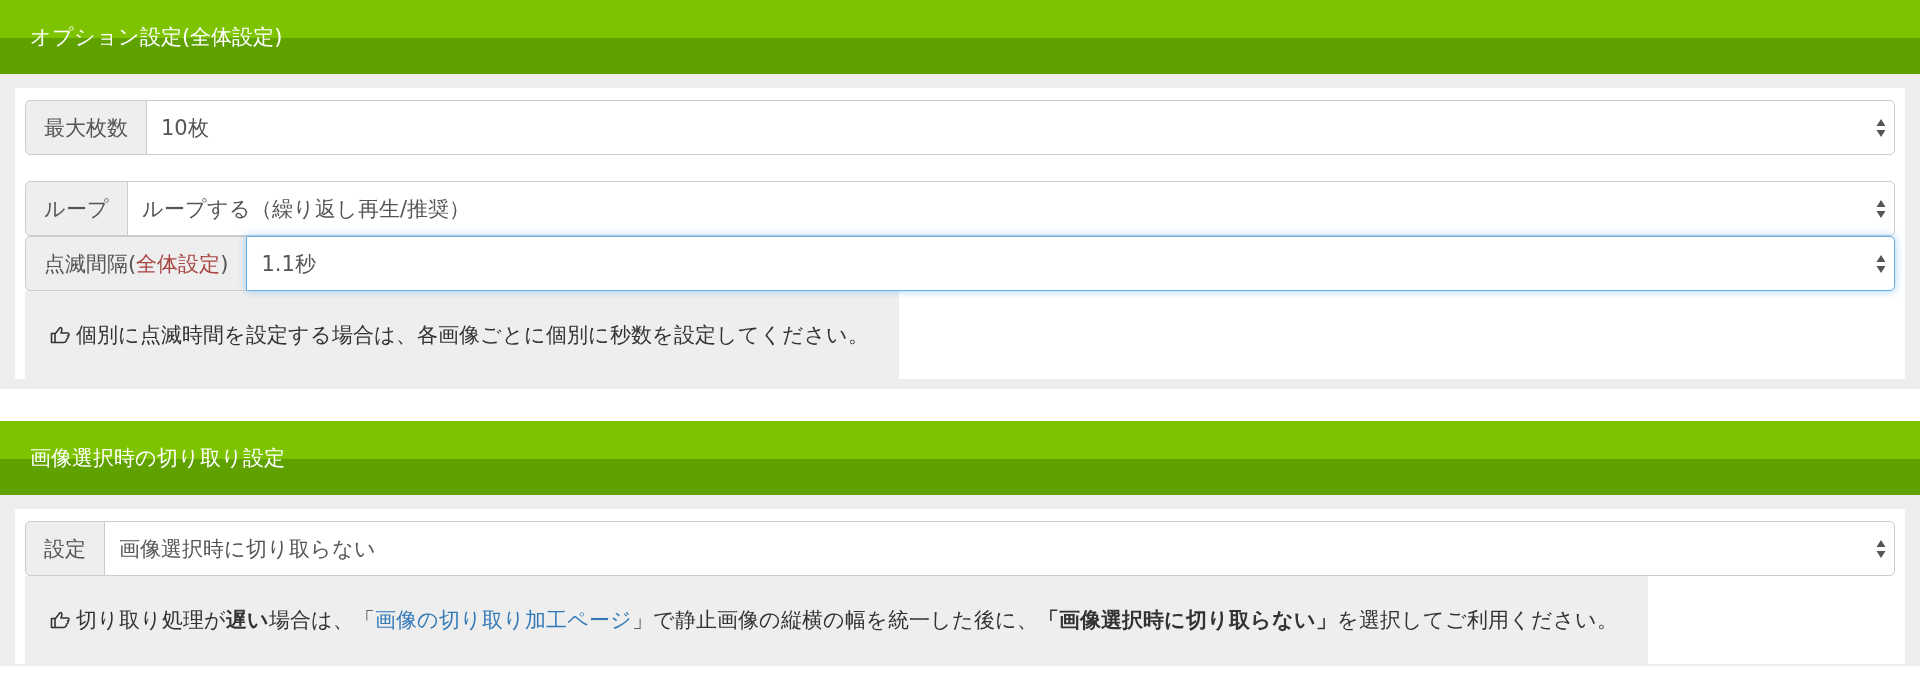 The width and height of the screenshot is (1920, 690). Describe the element at coordinates (1011, 208) in the screenshot. I see `select-field: ループする（繰り返し再生/推奨）` at that location.